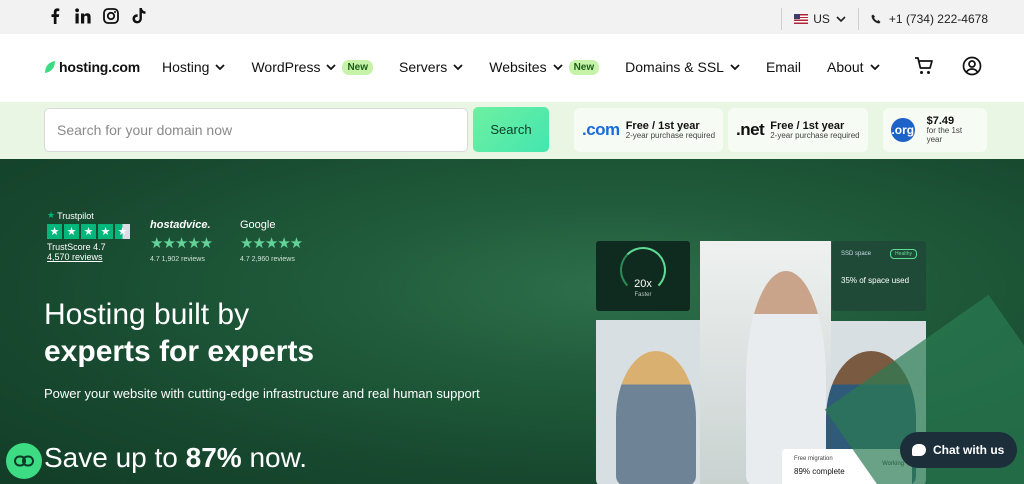 The height and width of the screenshot is (484, 1024). I want to click on domain-search-input, so click(256, 130).